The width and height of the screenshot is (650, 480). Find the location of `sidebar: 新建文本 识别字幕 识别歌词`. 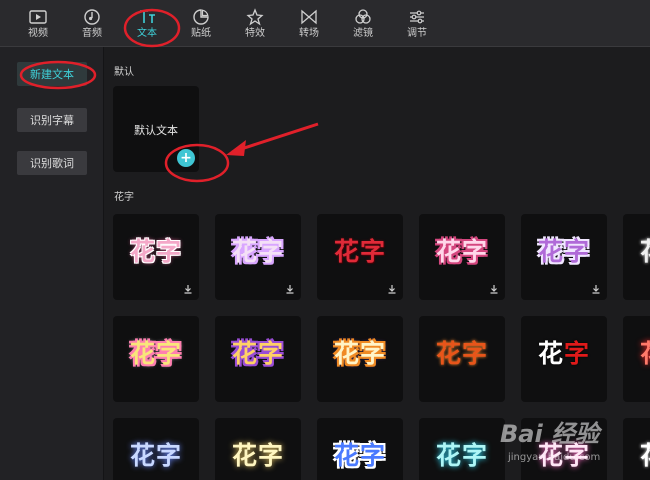

sidebar: 新建文本 识别字幕 识别歌词 is located at coordinates (52, 263).